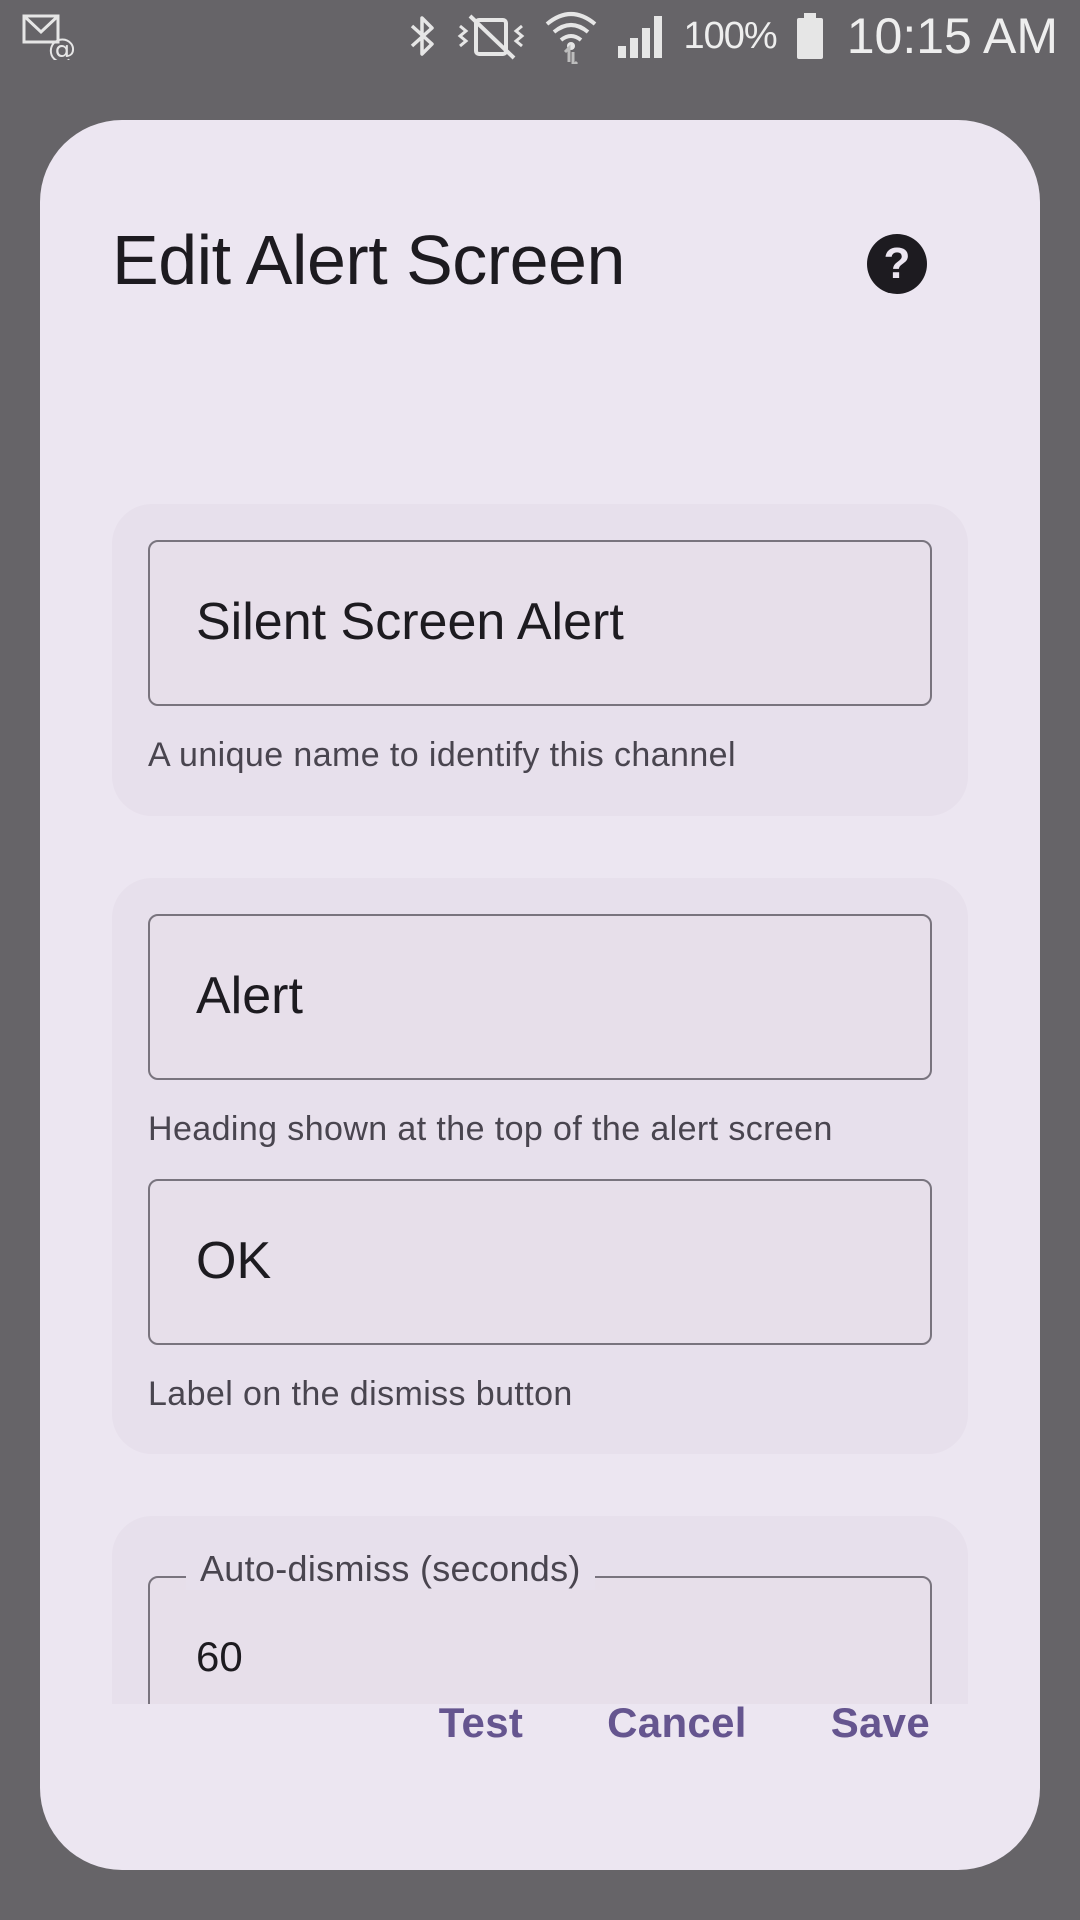 This screenshot has height=1920, width=1080. What do you see at coordinates (677, 1723) in the screenshot?
I see `cancel-button: Cancel` at bounding box center [677, 1723].